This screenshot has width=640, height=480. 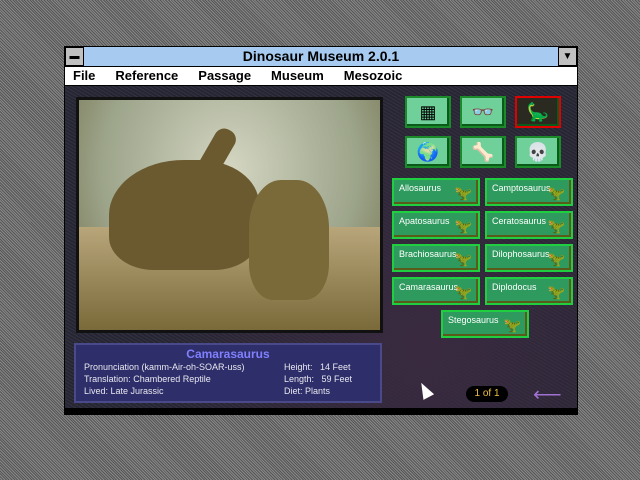 I want to click on menu-passage: Passage, so click(x=224, y=76).